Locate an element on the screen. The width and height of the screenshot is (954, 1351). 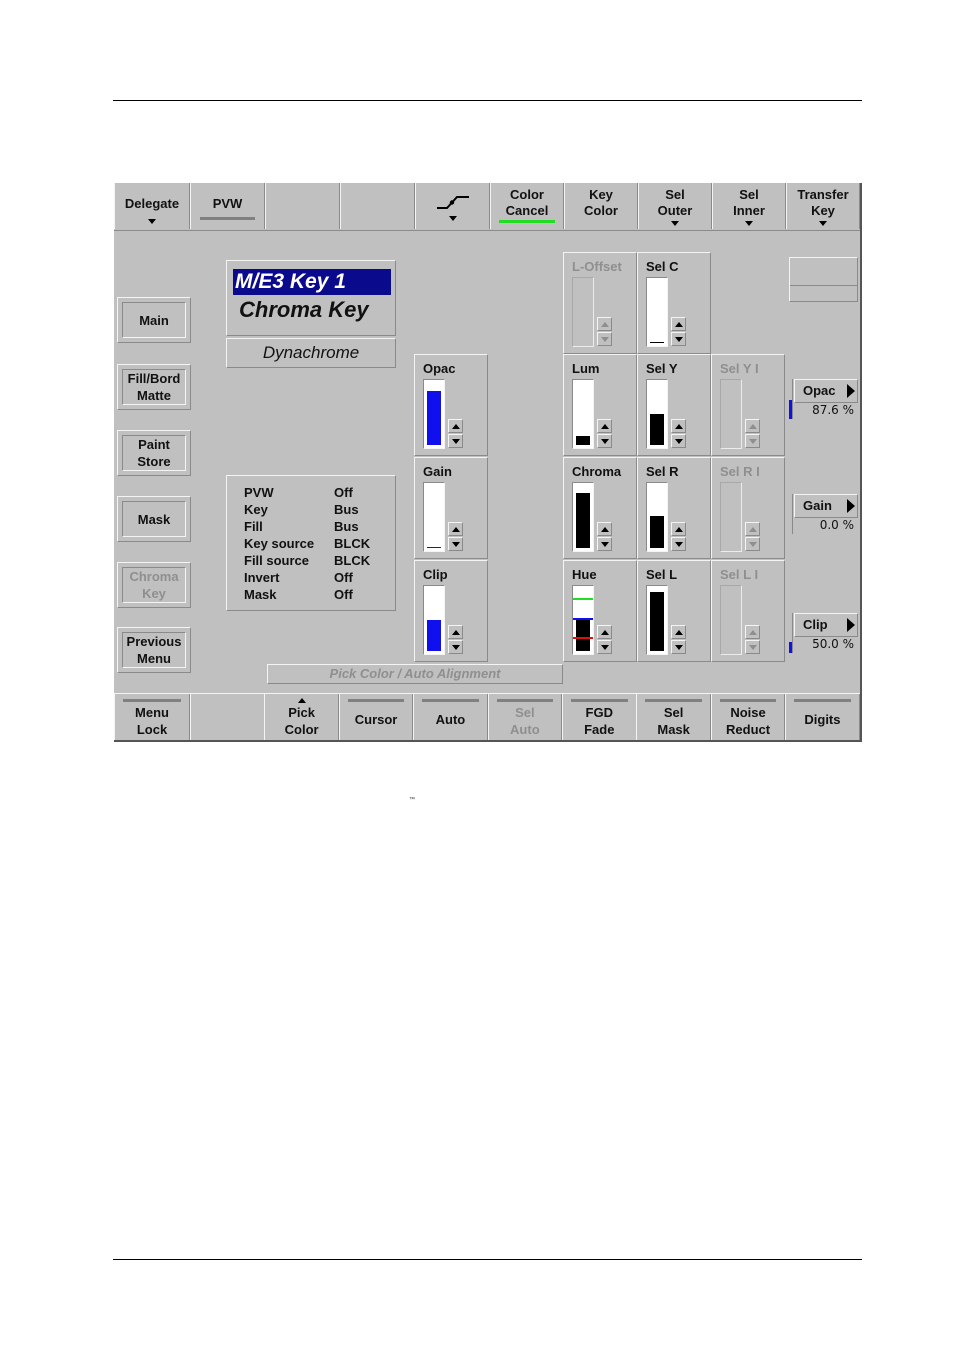
bottom-noise-reduct-button: Noise Reduct is located at coordinates (748, 717).